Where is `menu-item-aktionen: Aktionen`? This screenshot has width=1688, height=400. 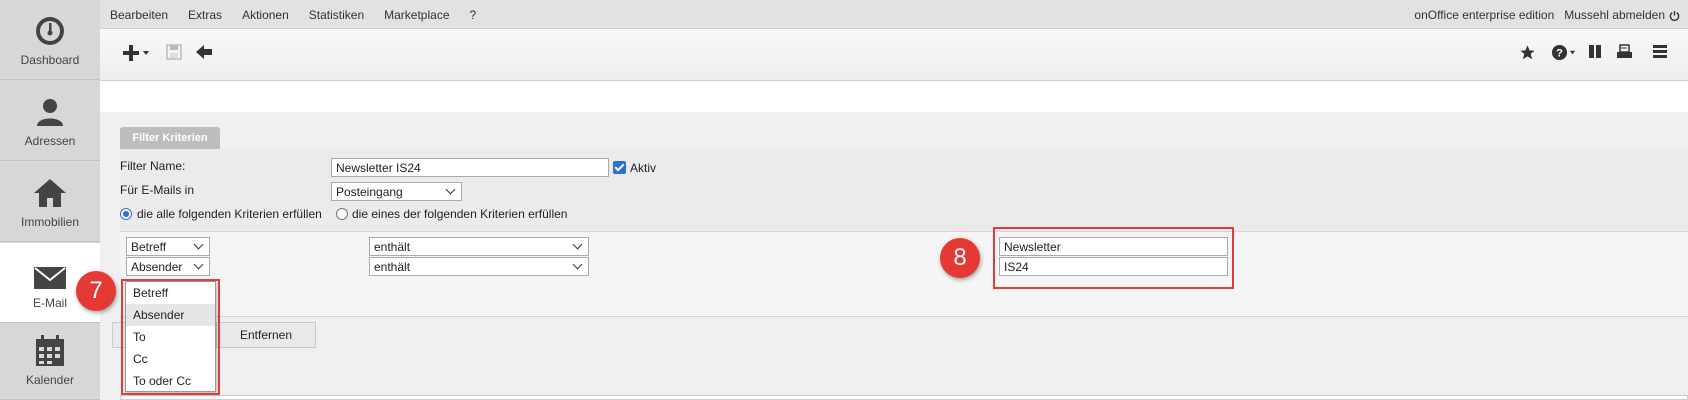 menu-item-aktionen: Aktionen is located at coordinates (265, 15).